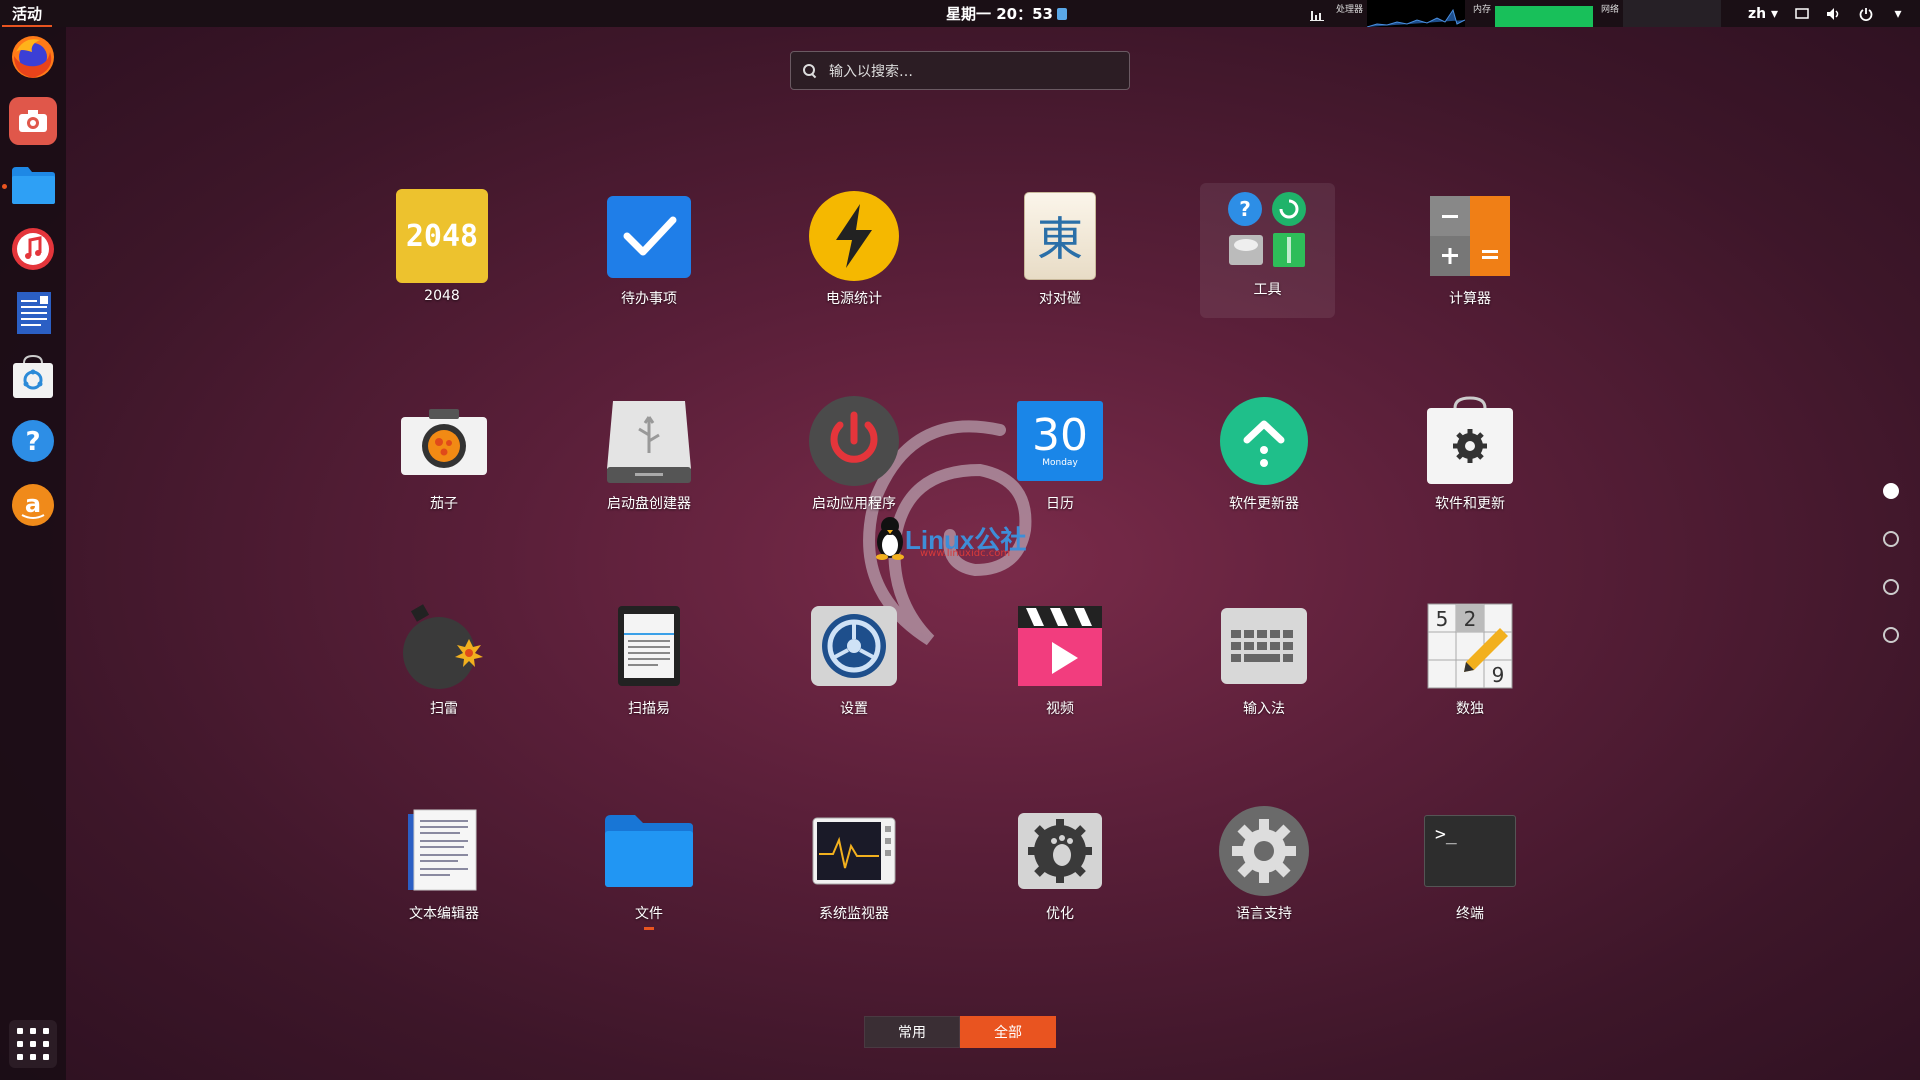 The width and height of the screenshot is (1920, 1080). I want to click on app-videos: 视频, so click(1060, 666).